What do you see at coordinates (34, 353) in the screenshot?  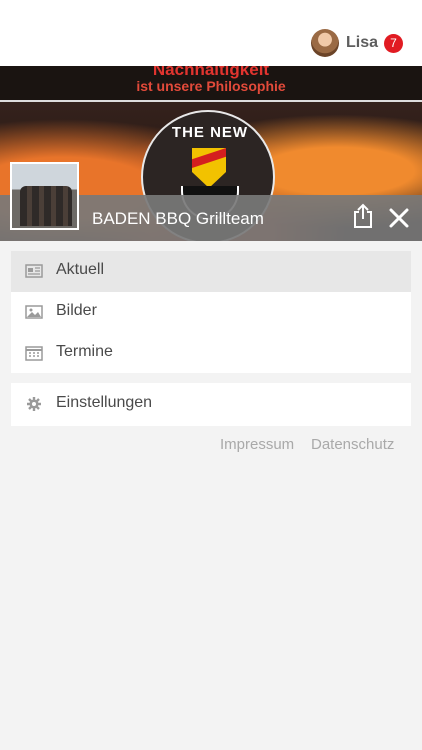 I see `calendar-icon` at bounding box center [34, 353].